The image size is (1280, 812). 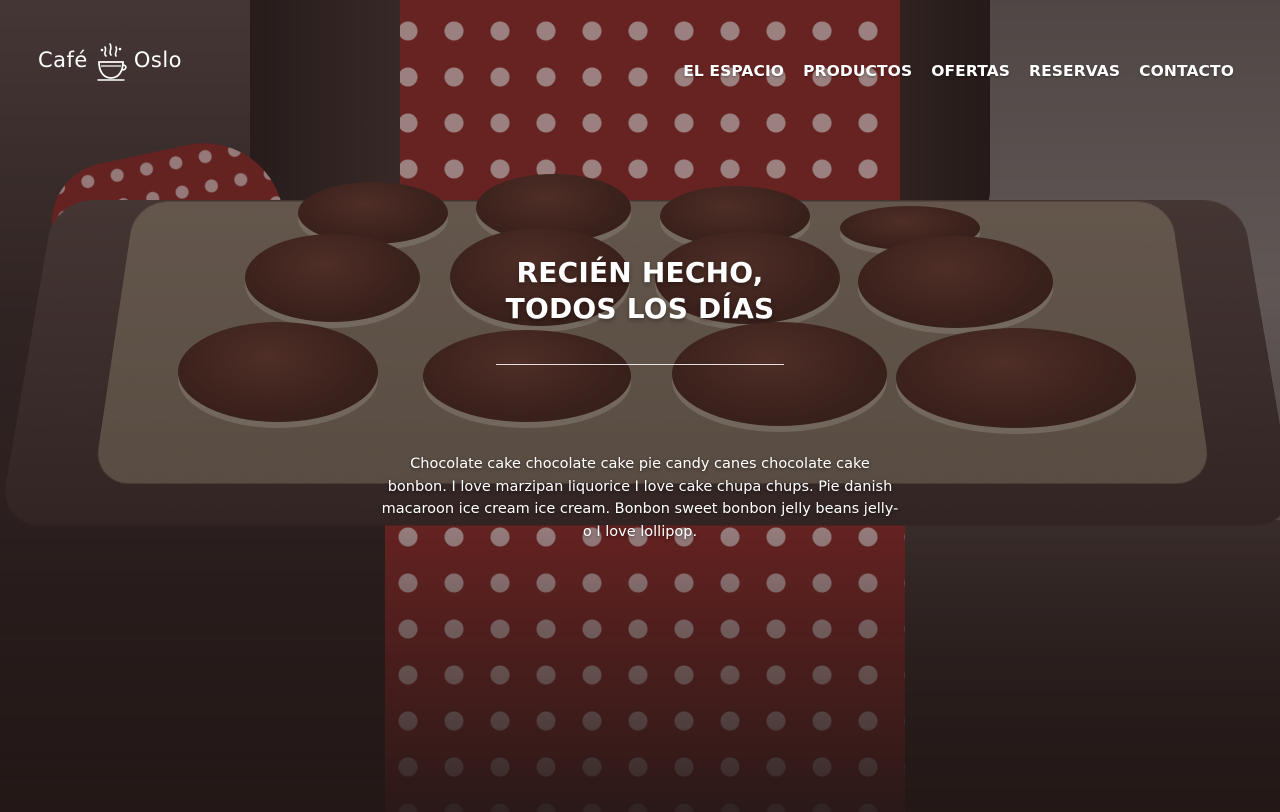 I want to click on nav-item-contacto: CONTACTO, so click(x=1186, y=71).